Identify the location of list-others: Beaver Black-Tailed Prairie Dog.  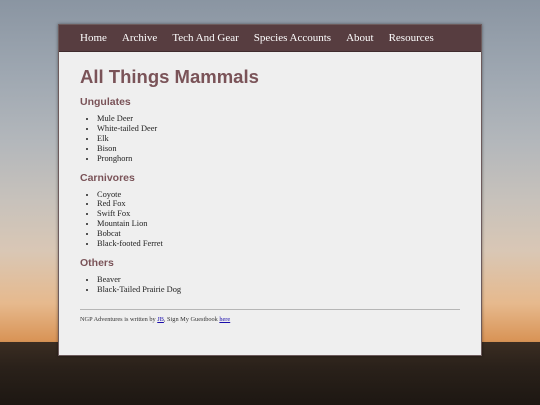
(270, 285).